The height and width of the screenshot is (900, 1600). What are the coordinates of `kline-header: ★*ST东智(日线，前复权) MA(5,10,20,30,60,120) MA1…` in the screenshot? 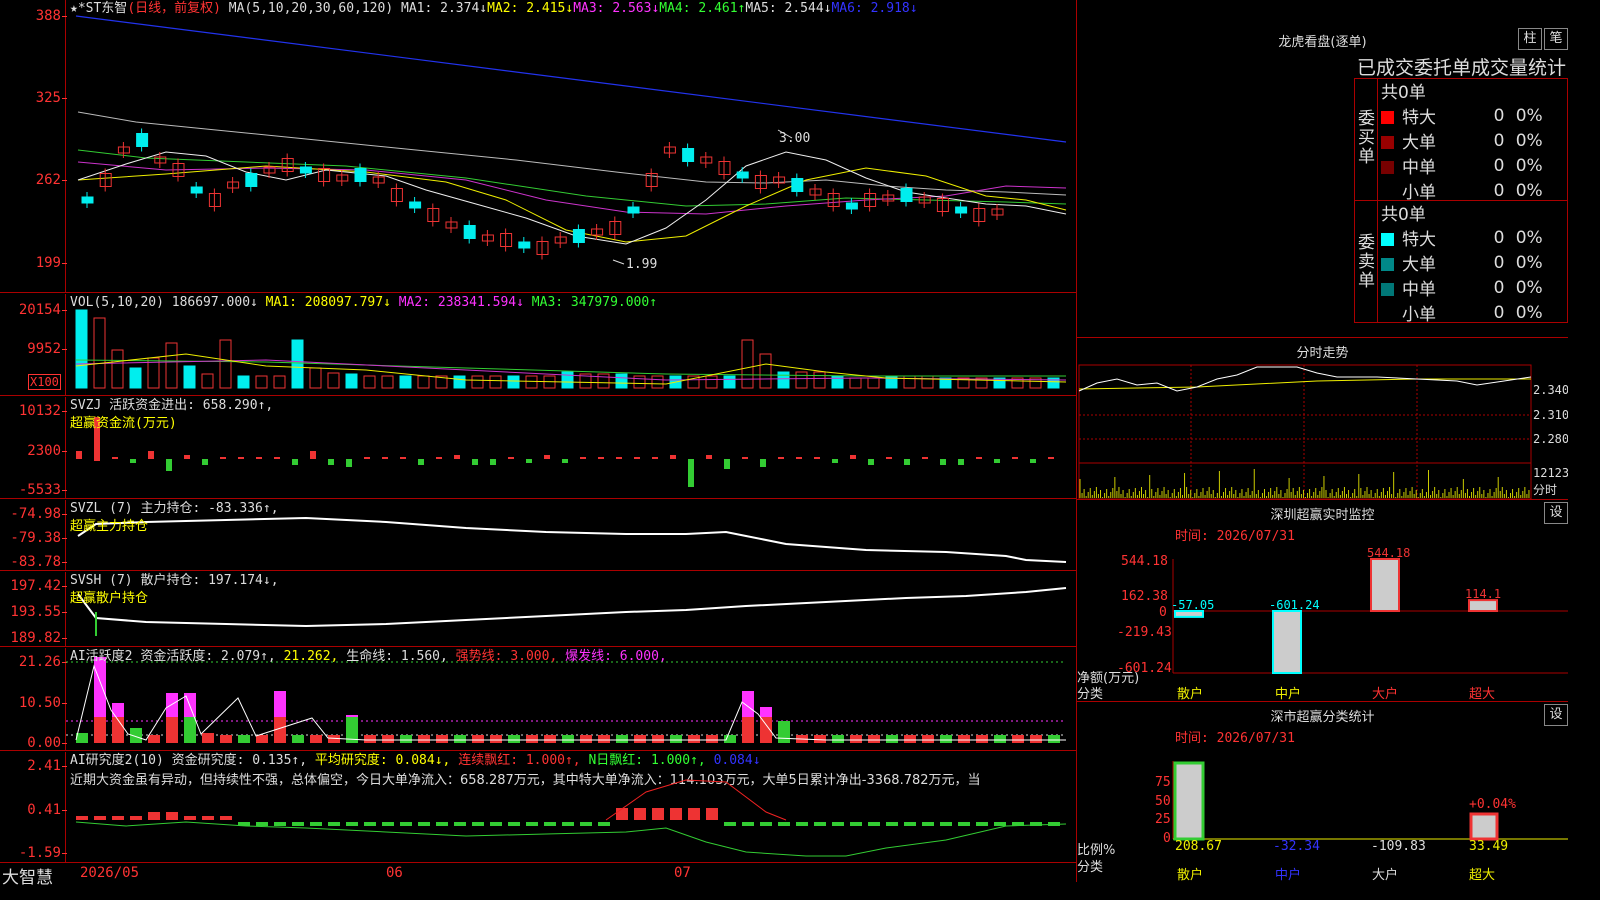 It's located at (494, 8).